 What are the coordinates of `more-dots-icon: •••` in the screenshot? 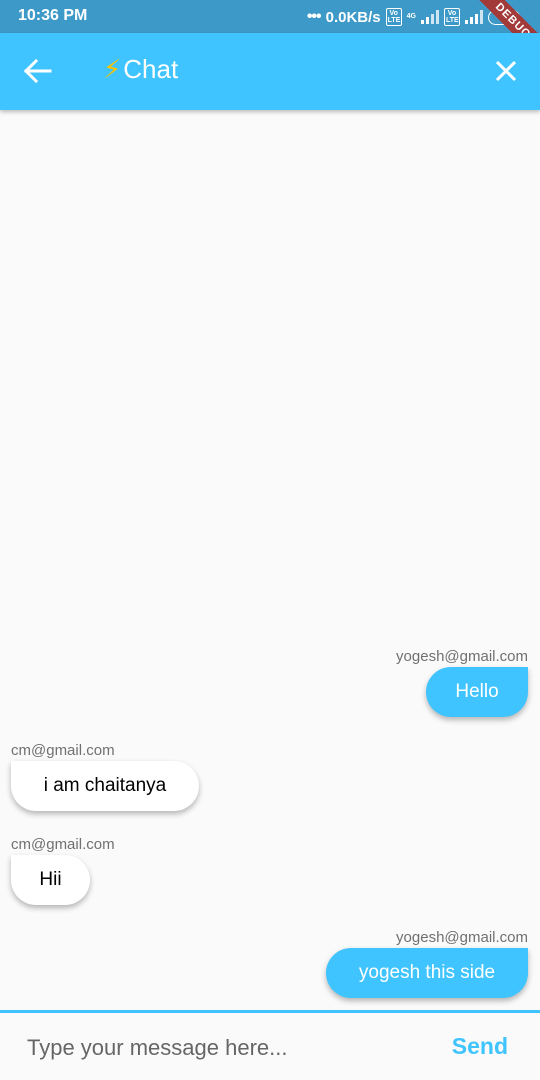 It's located at (314, 16).